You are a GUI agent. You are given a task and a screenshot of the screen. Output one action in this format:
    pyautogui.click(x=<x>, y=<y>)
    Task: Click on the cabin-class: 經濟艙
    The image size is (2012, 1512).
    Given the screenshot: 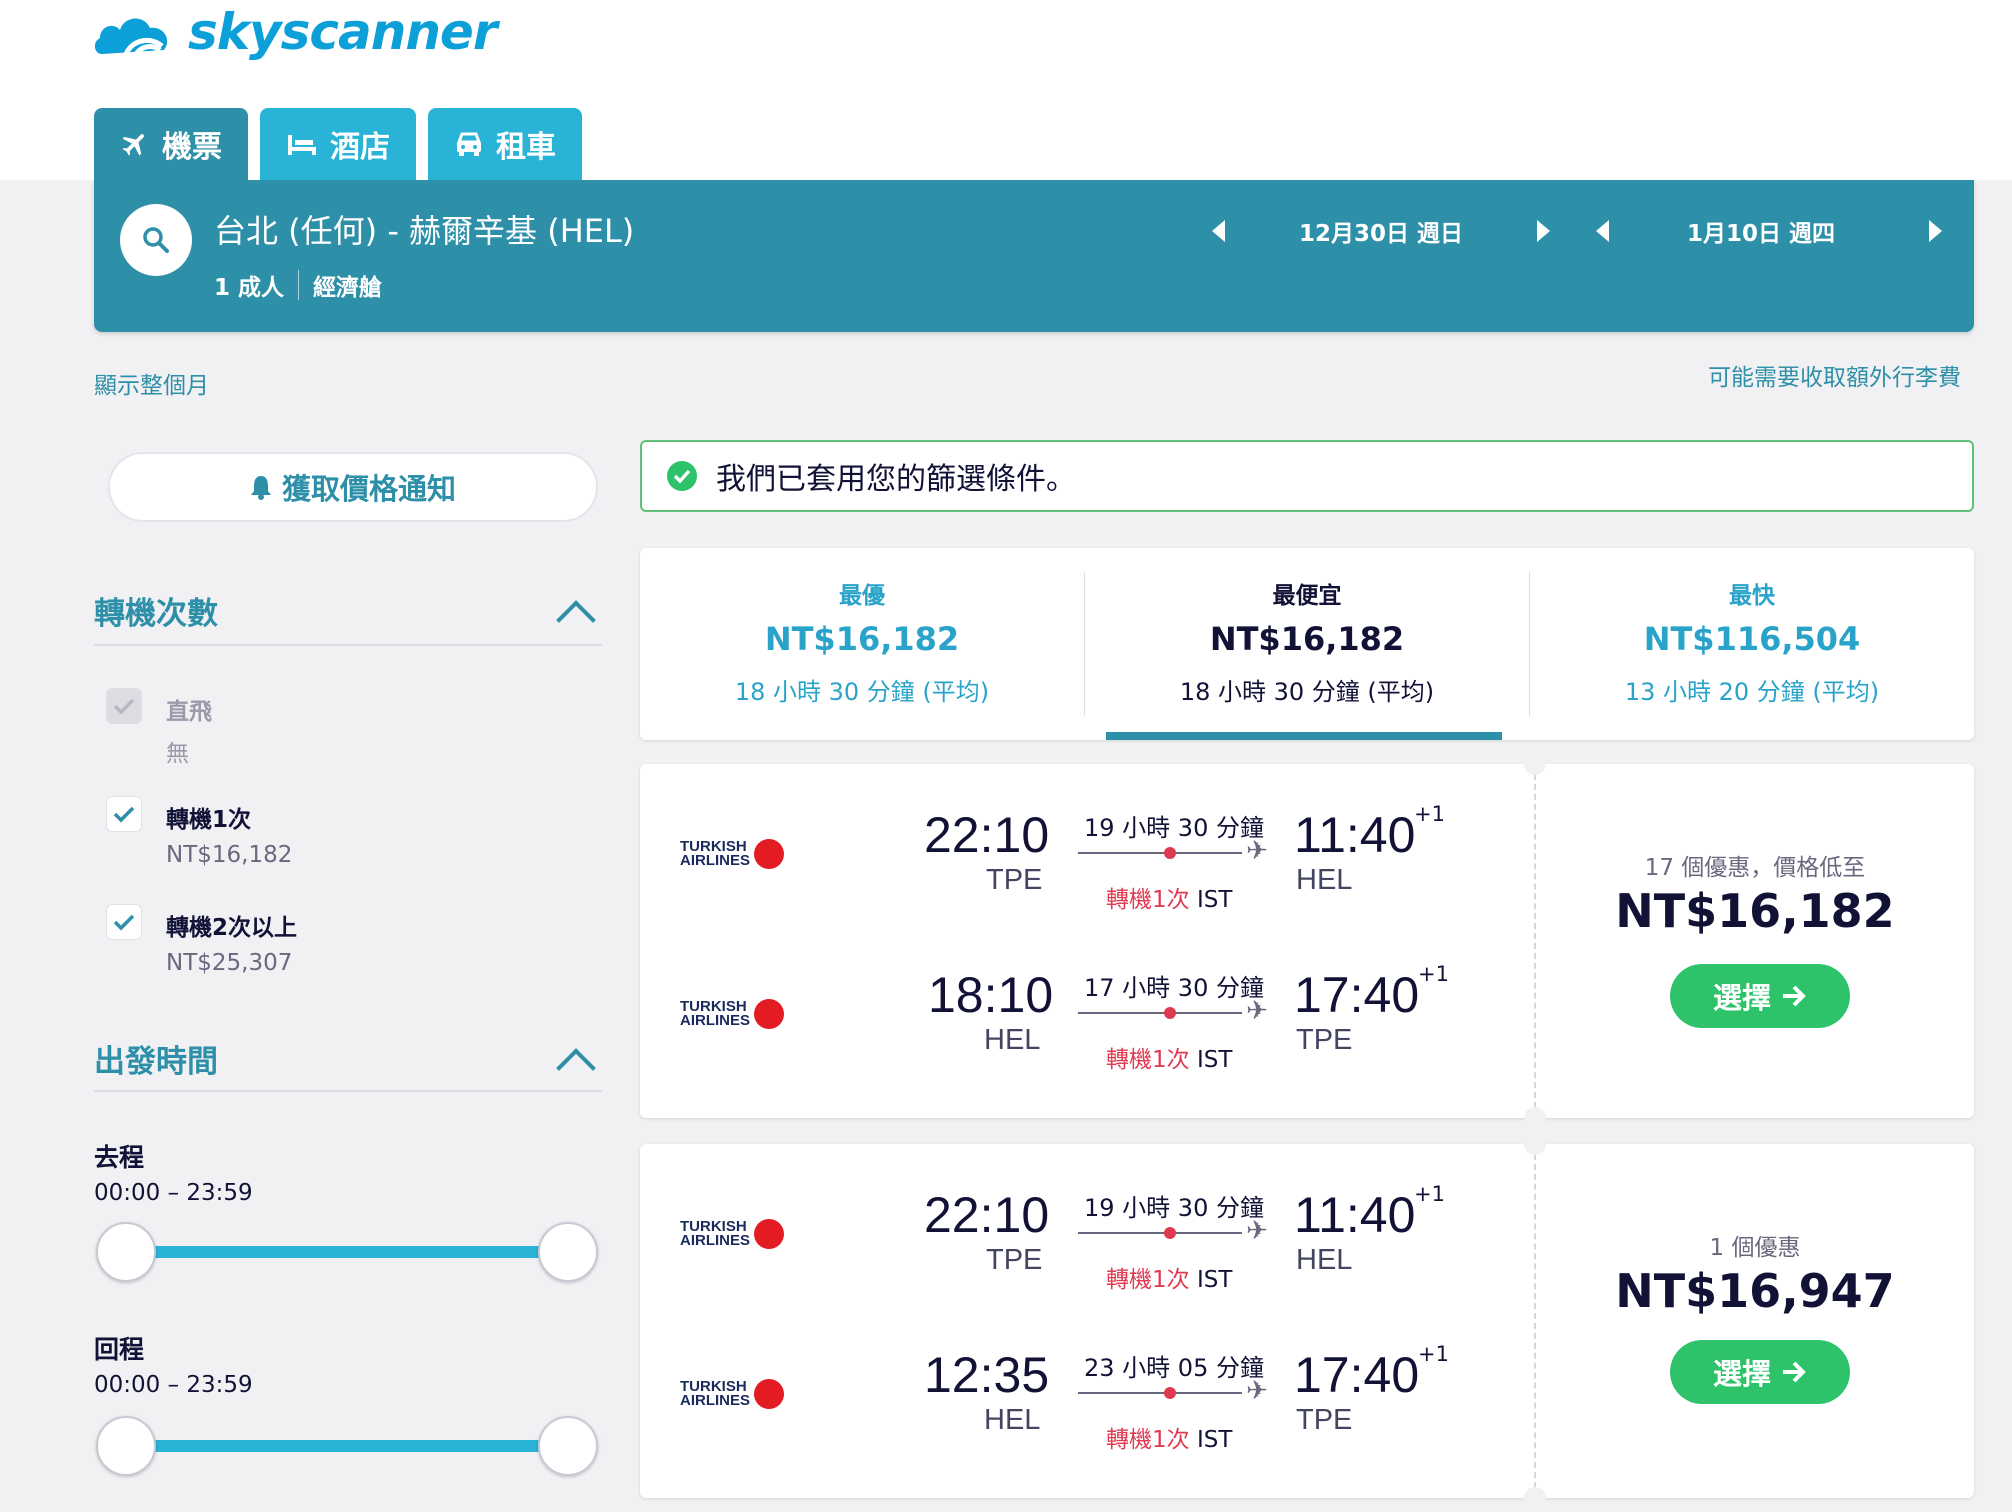 What is the action you would take?
    pyautogui.click(x=348, y=288)
    